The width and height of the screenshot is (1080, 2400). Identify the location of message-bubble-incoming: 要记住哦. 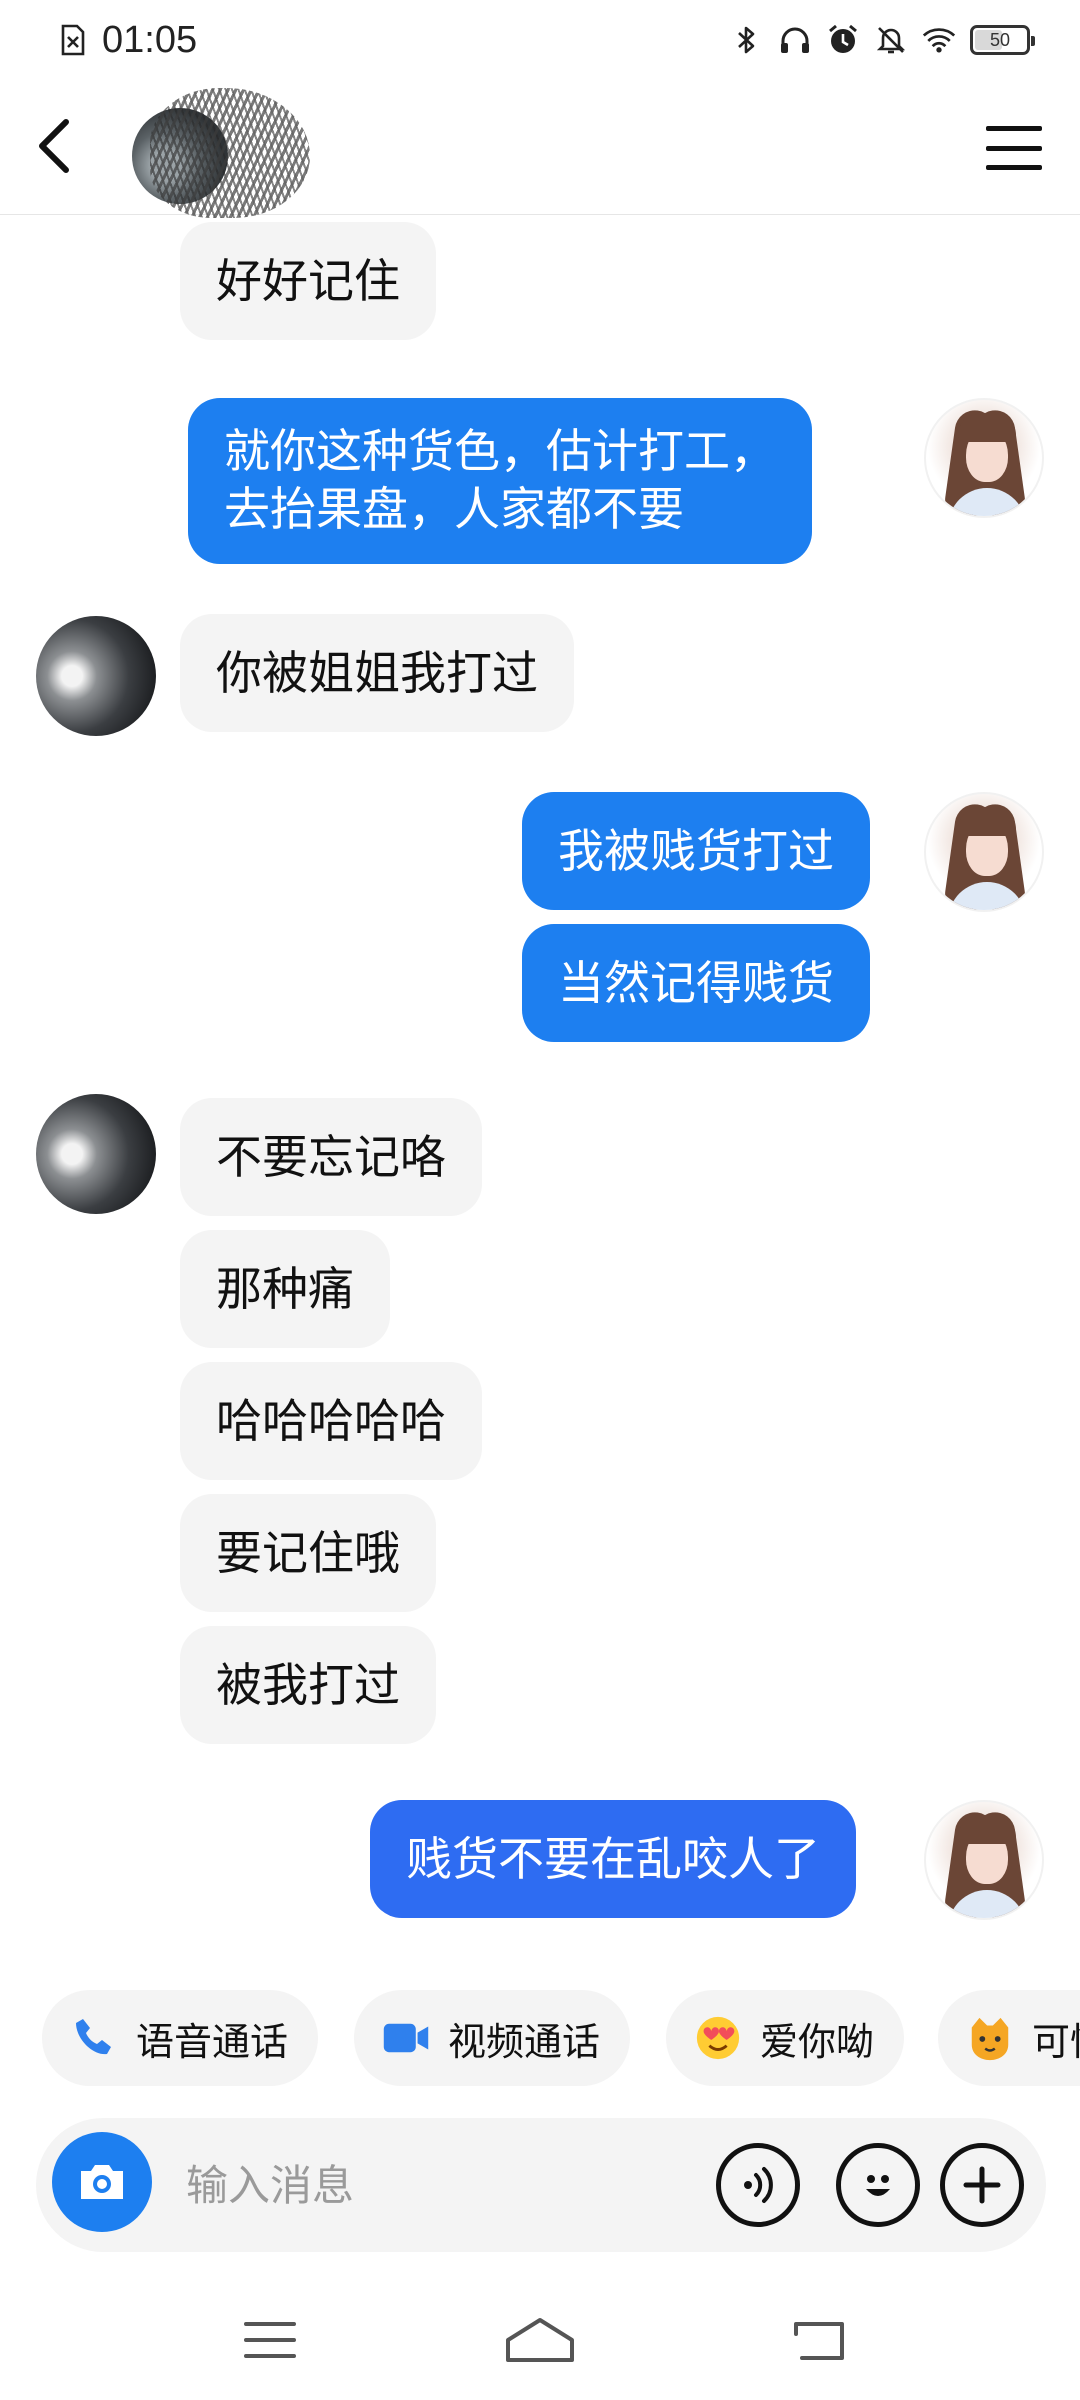
(308, 1553).